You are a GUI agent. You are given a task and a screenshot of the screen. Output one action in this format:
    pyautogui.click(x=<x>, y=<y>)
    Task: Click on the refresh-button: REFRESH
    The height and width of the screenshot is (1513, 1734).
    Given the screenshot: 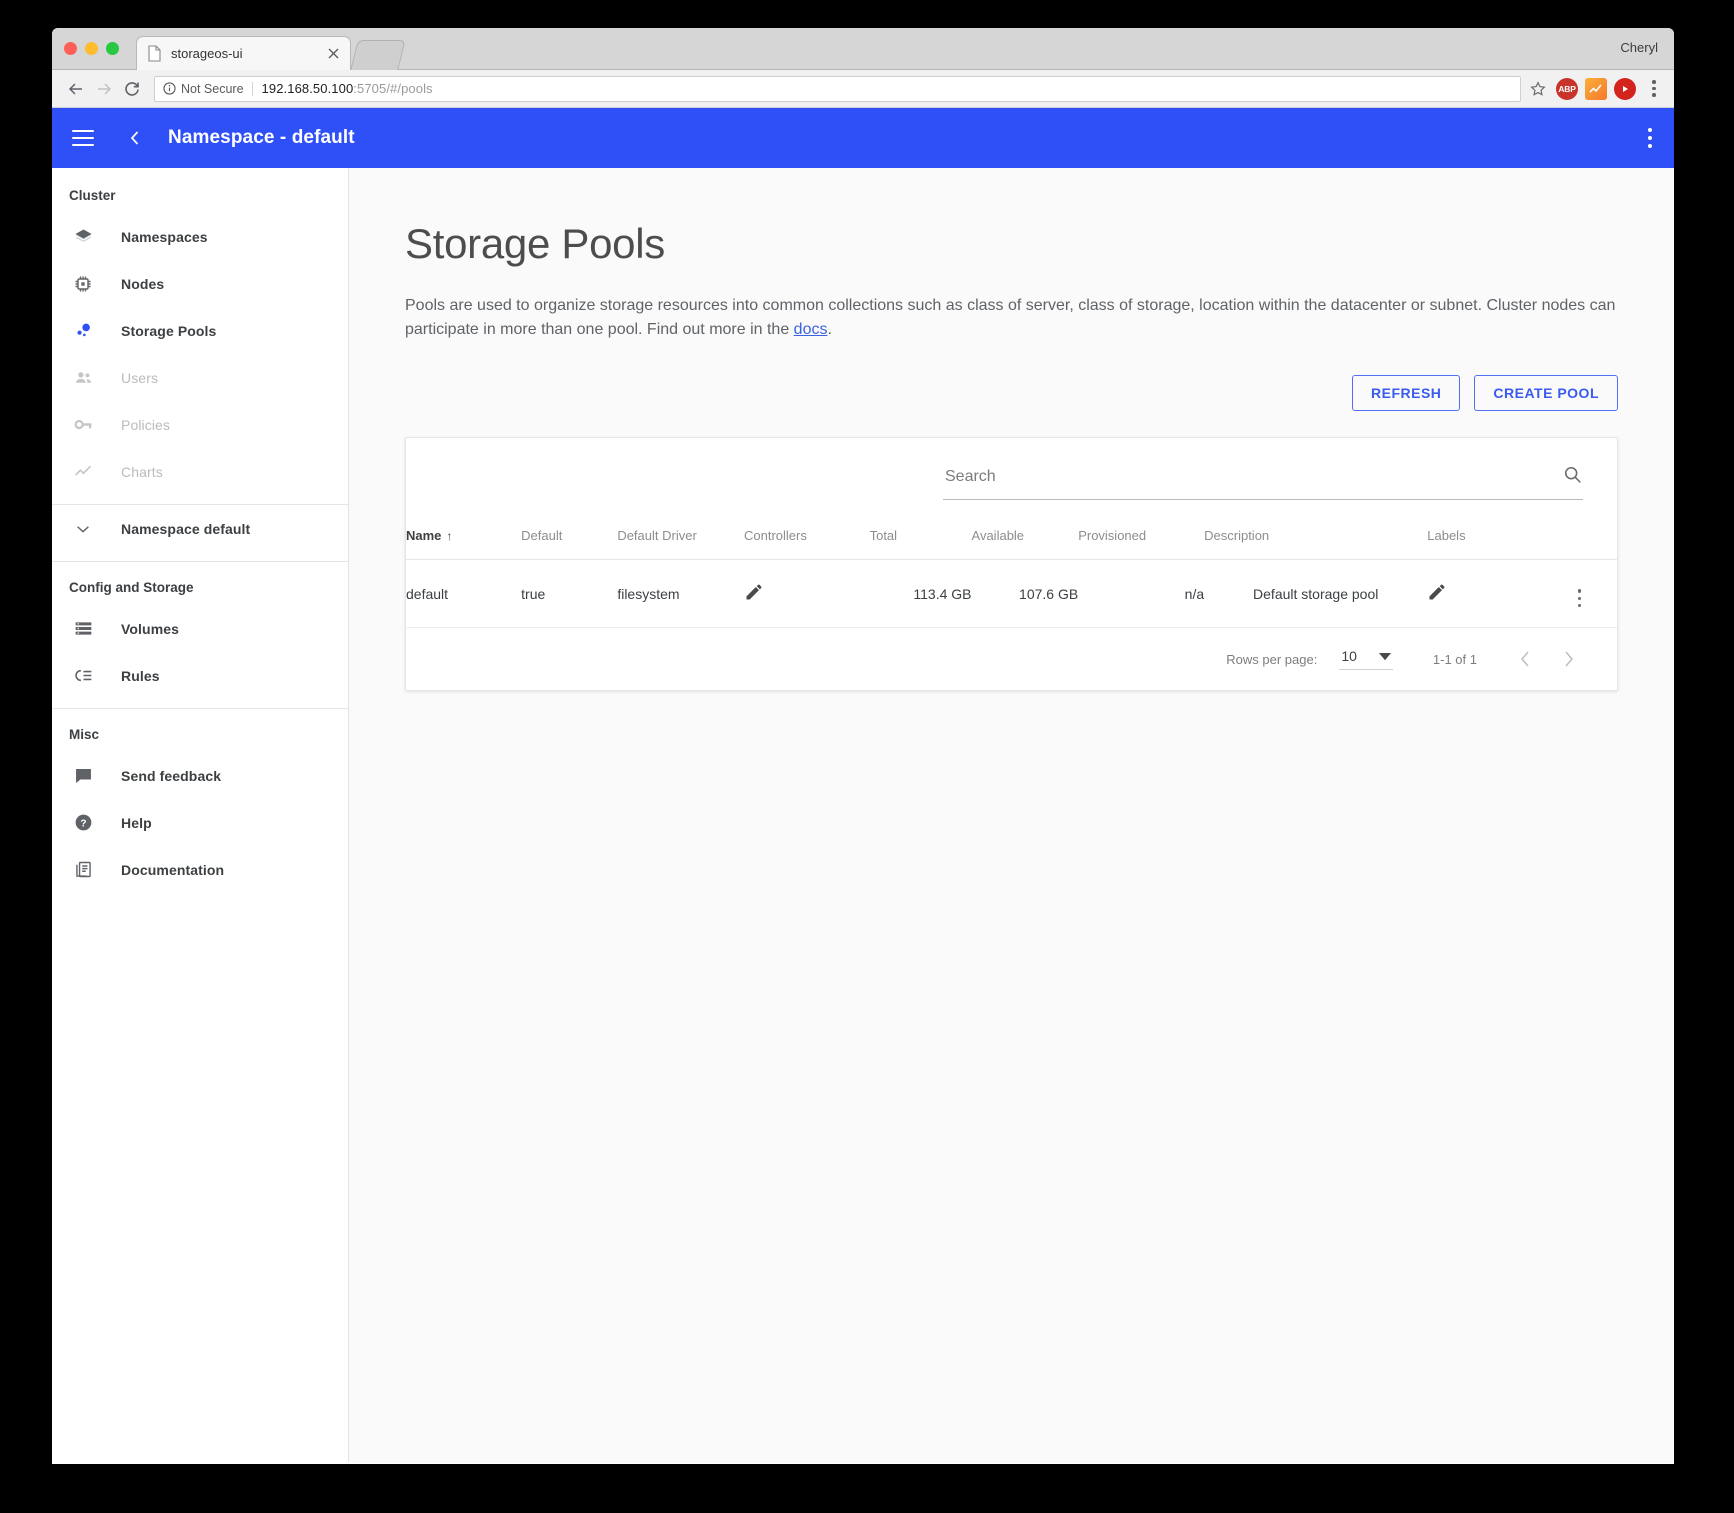 What is the action you would take?
    pyautogui.click(x=1406, y=393)
    